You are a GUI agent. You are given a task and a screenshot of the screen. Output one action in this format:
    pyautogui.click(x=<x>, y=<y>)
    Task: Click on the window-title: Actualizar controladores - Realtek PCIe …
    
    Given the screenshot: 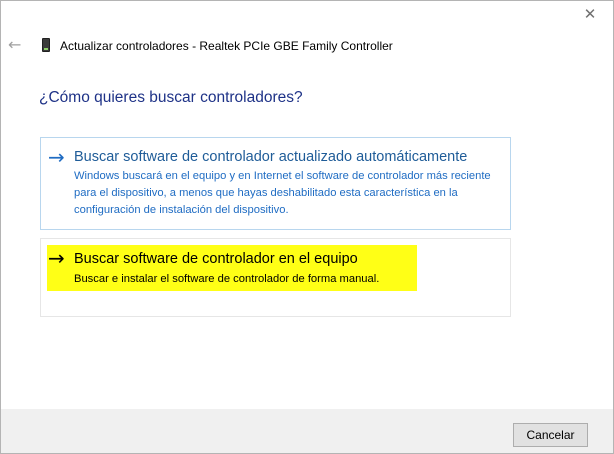 What is the action you would take?
    pyautogui.click(x=226, y=46)
    